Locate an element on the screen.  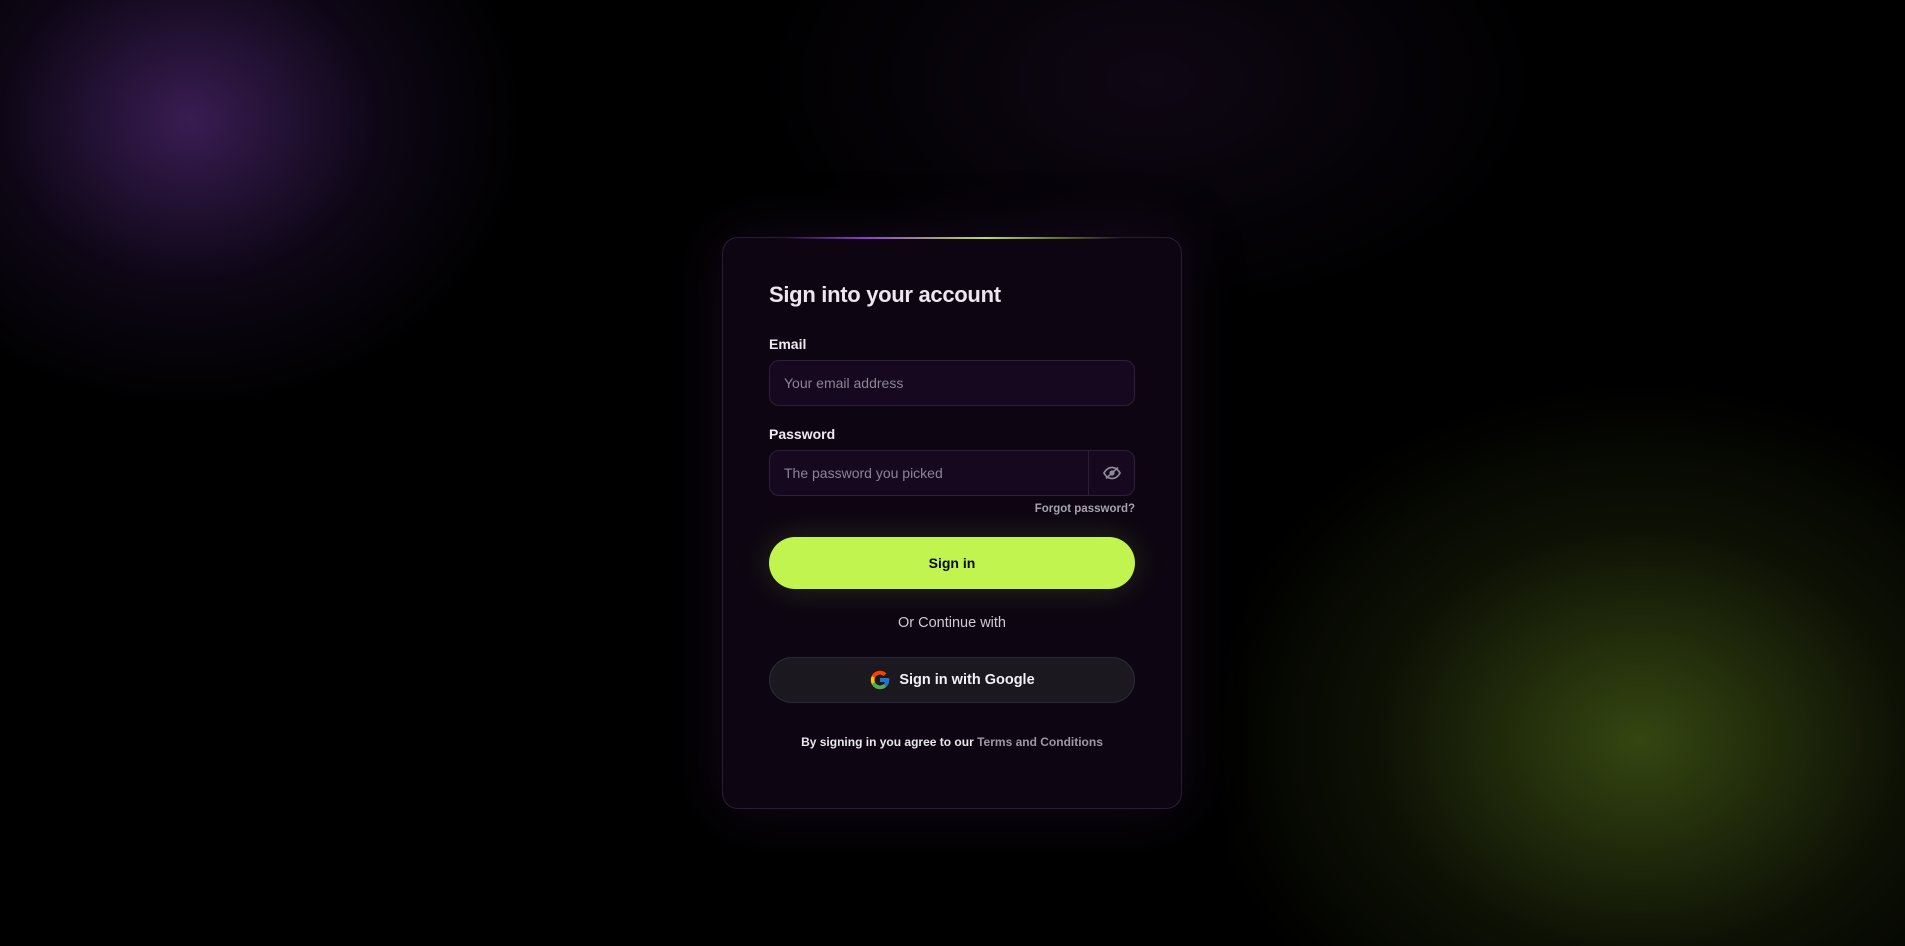
toggle-password-visibility-button is located at coordinates (1111, 473).